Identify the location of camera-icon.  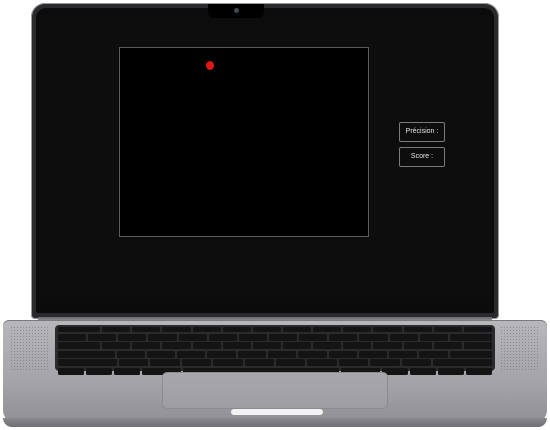
(236, 10).